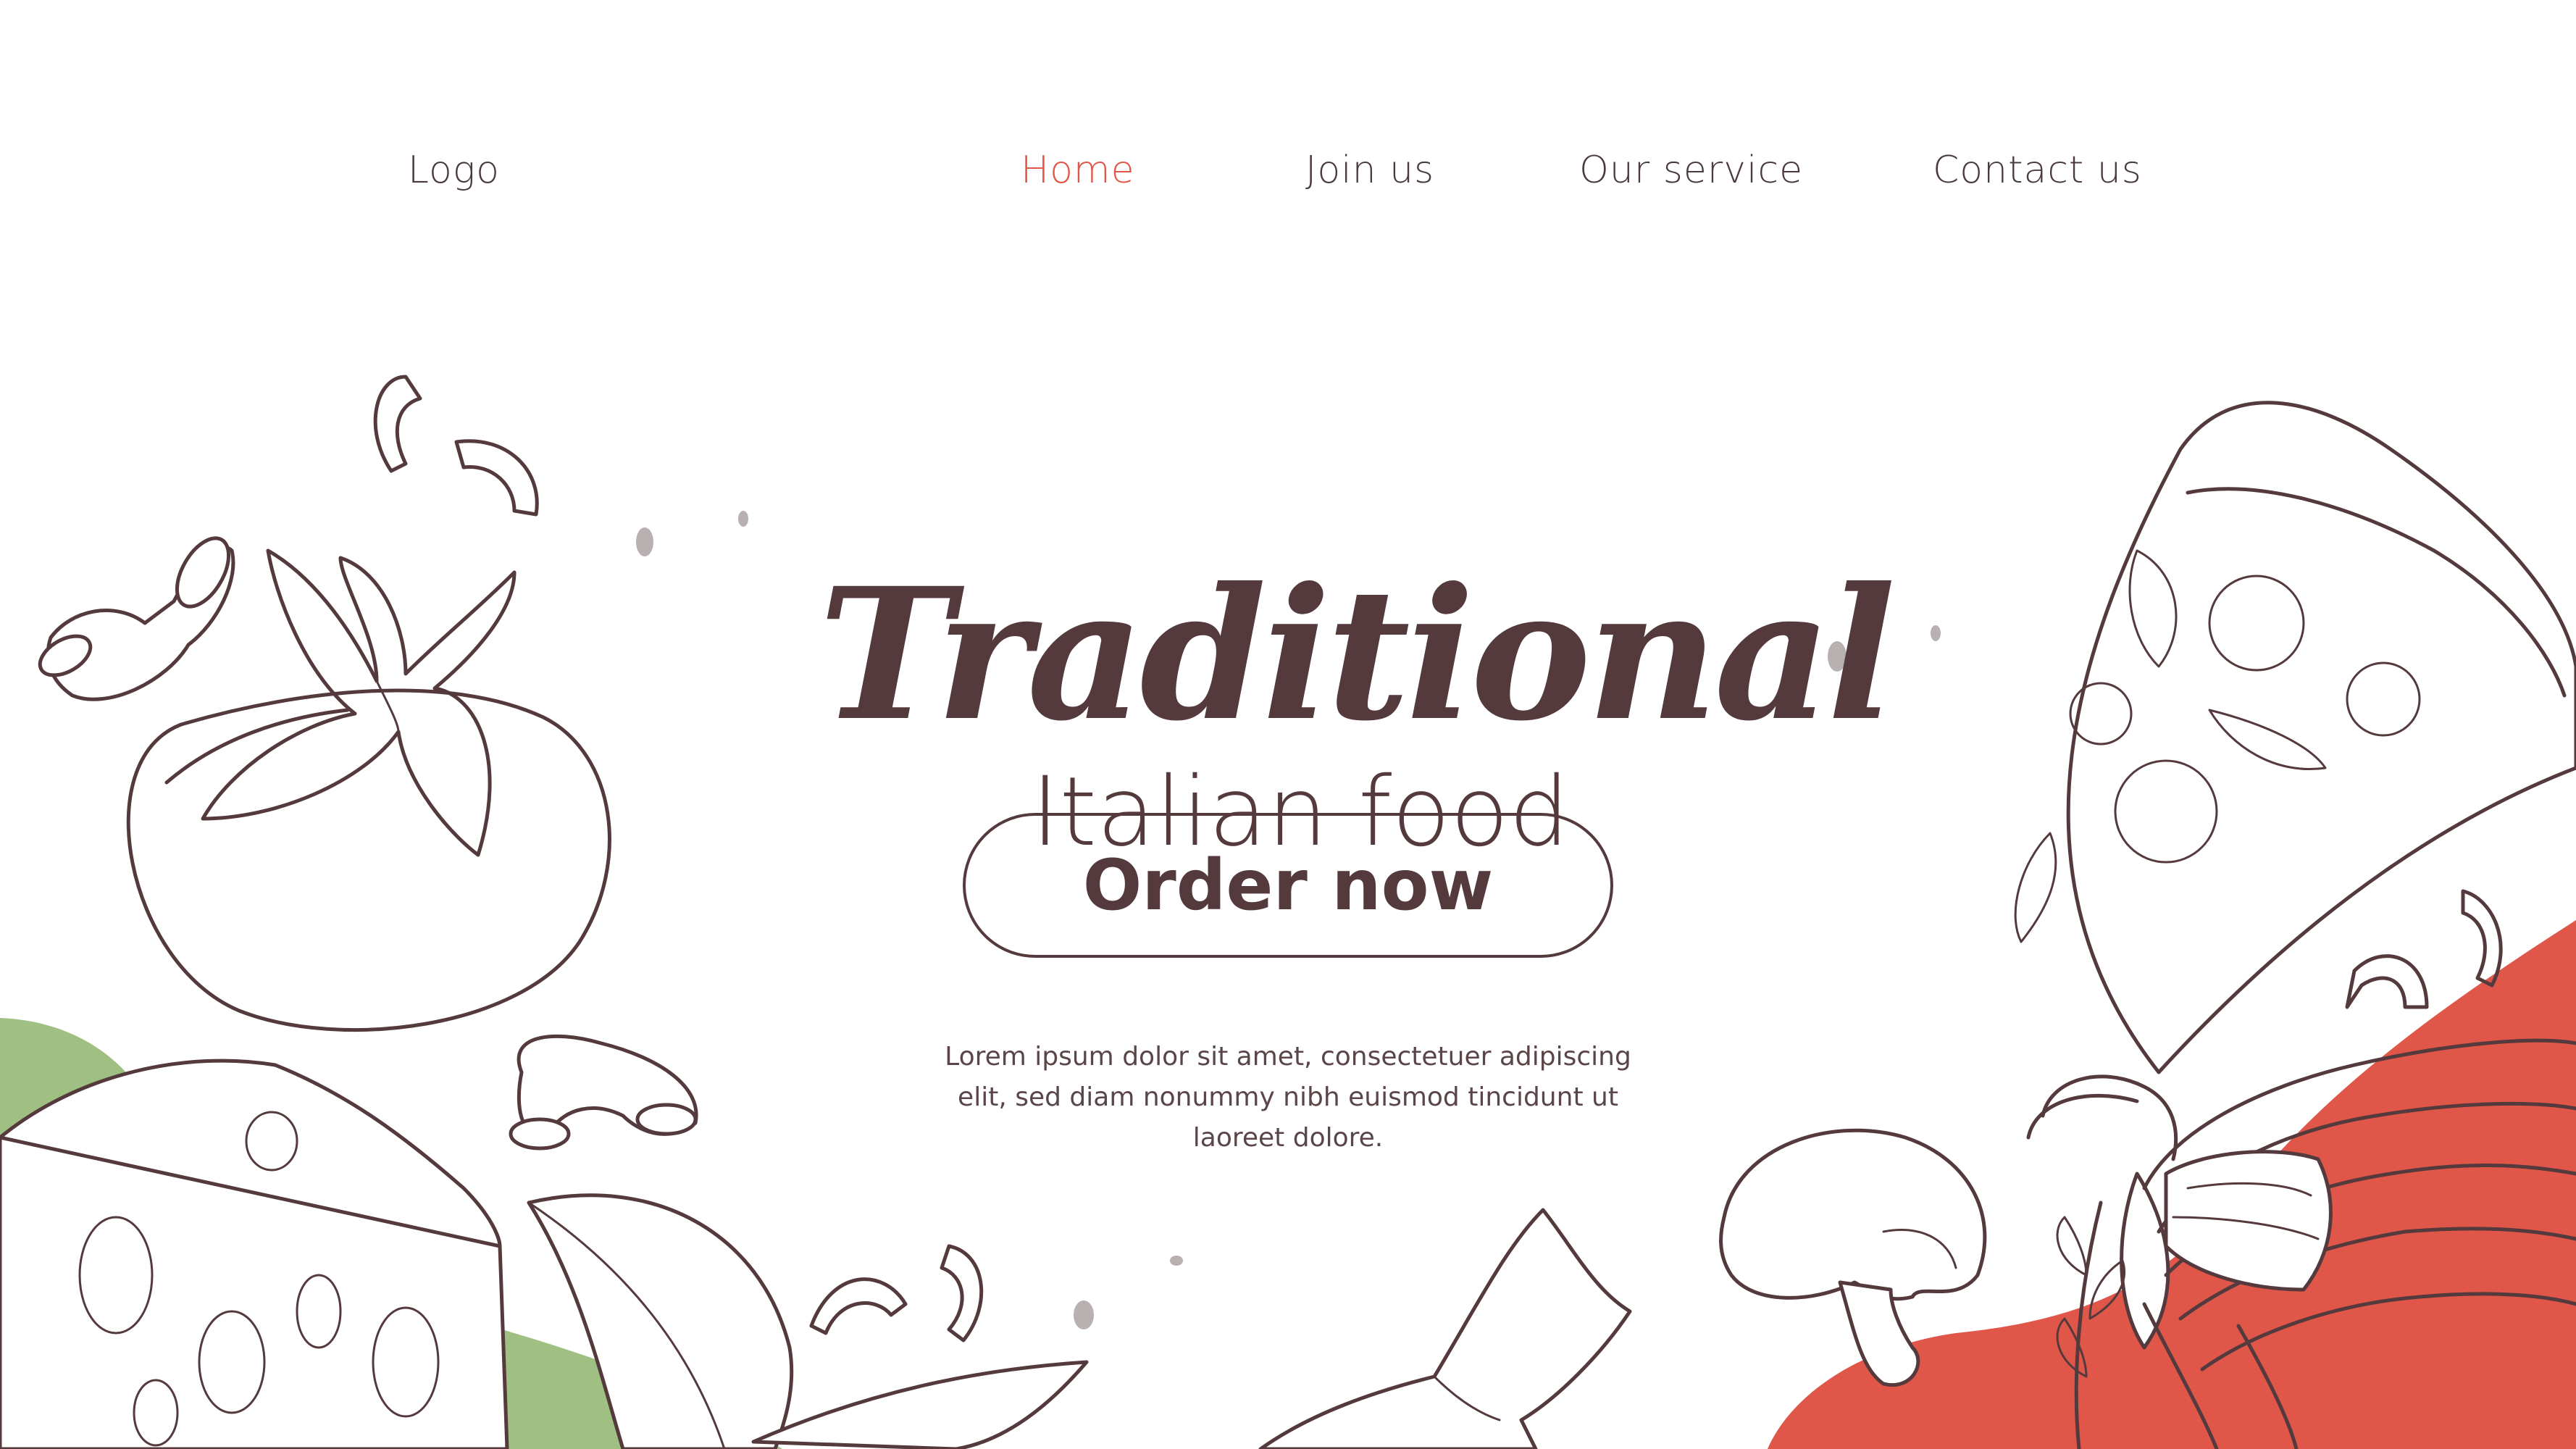  I want to click on cheese-icon, so click(254, 1253).